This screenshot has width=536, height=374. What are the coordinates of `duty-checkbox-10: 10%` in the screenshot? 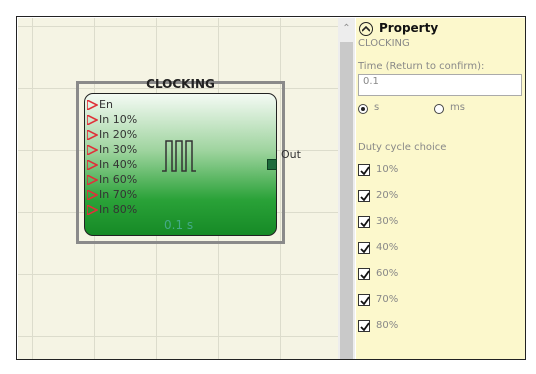 It's located at (398, 171).